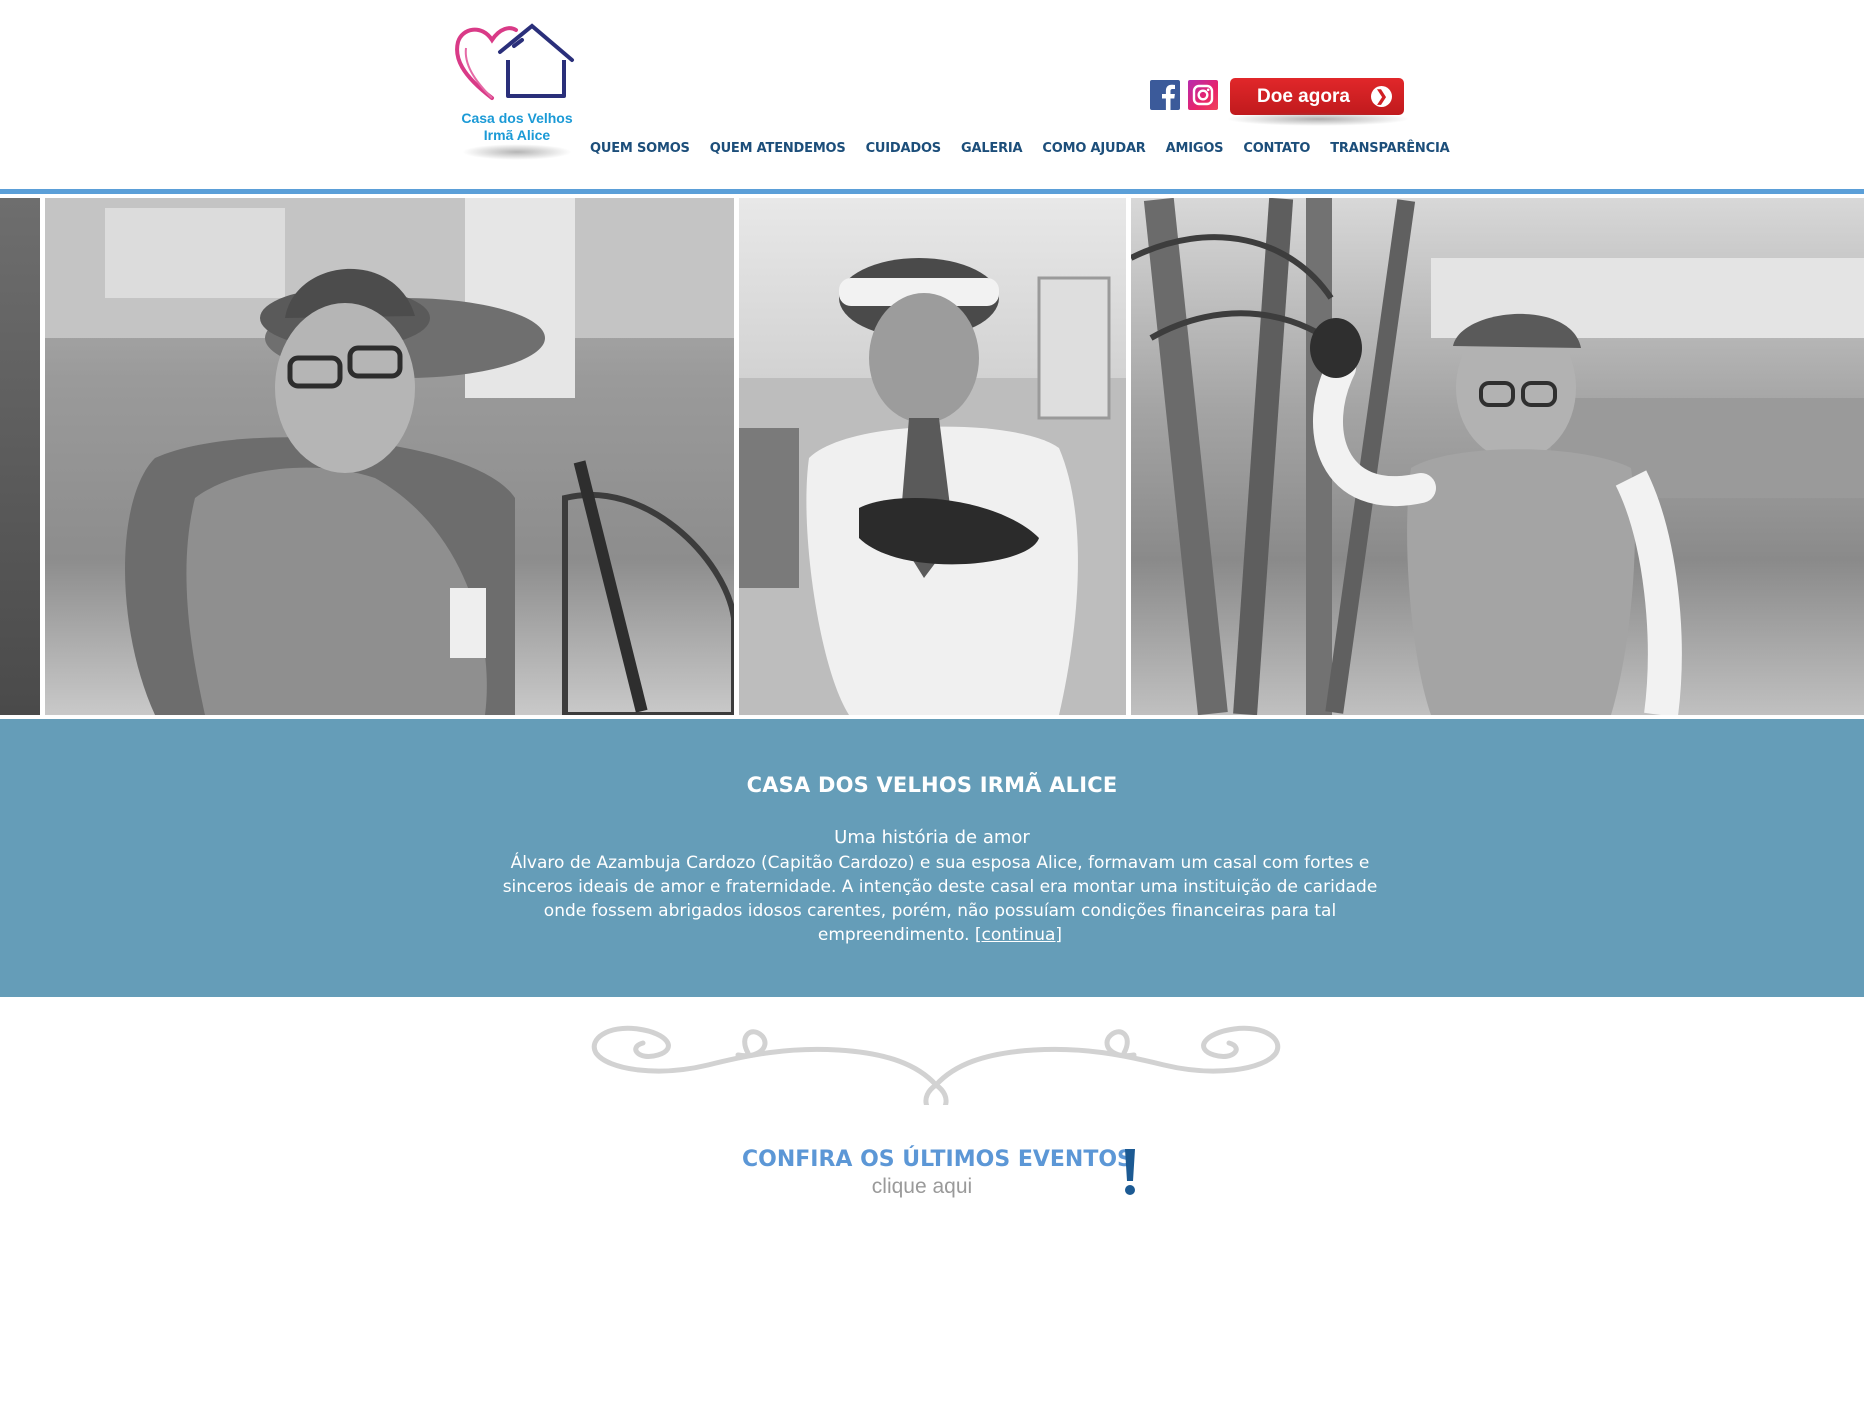  I want to click on continue-reading-link: [continua], so click(1018, 935).